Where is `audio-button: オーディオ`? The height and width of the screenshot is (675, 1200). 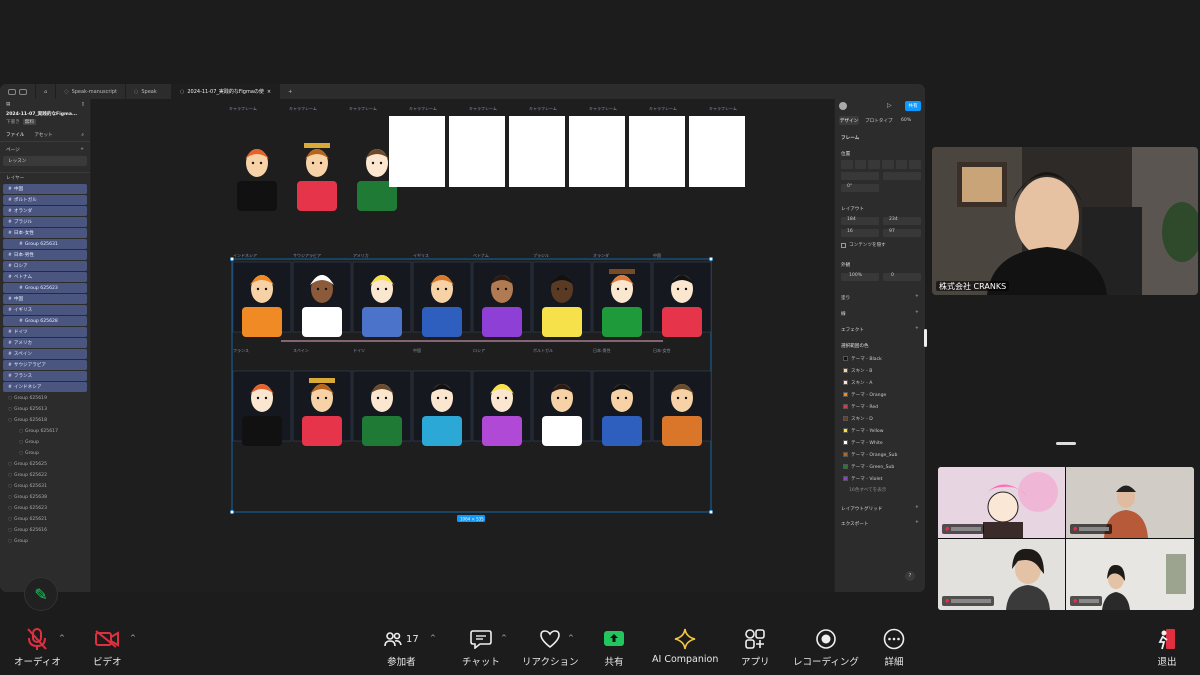 audio-button: オーディオ is located at coordinates (37, 646).